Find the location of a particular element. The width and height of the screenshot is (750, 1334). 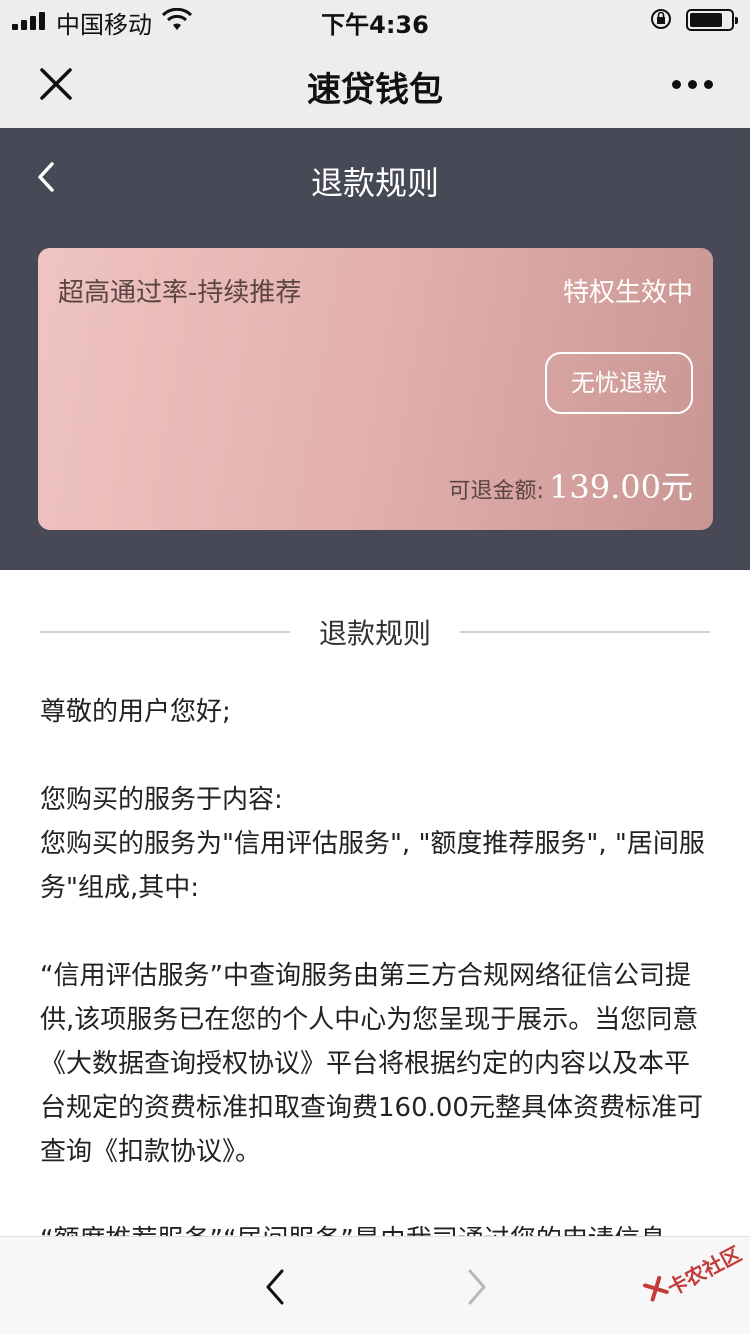

refund-amount-value: 139.00元 is located at coordinates (621, 487).